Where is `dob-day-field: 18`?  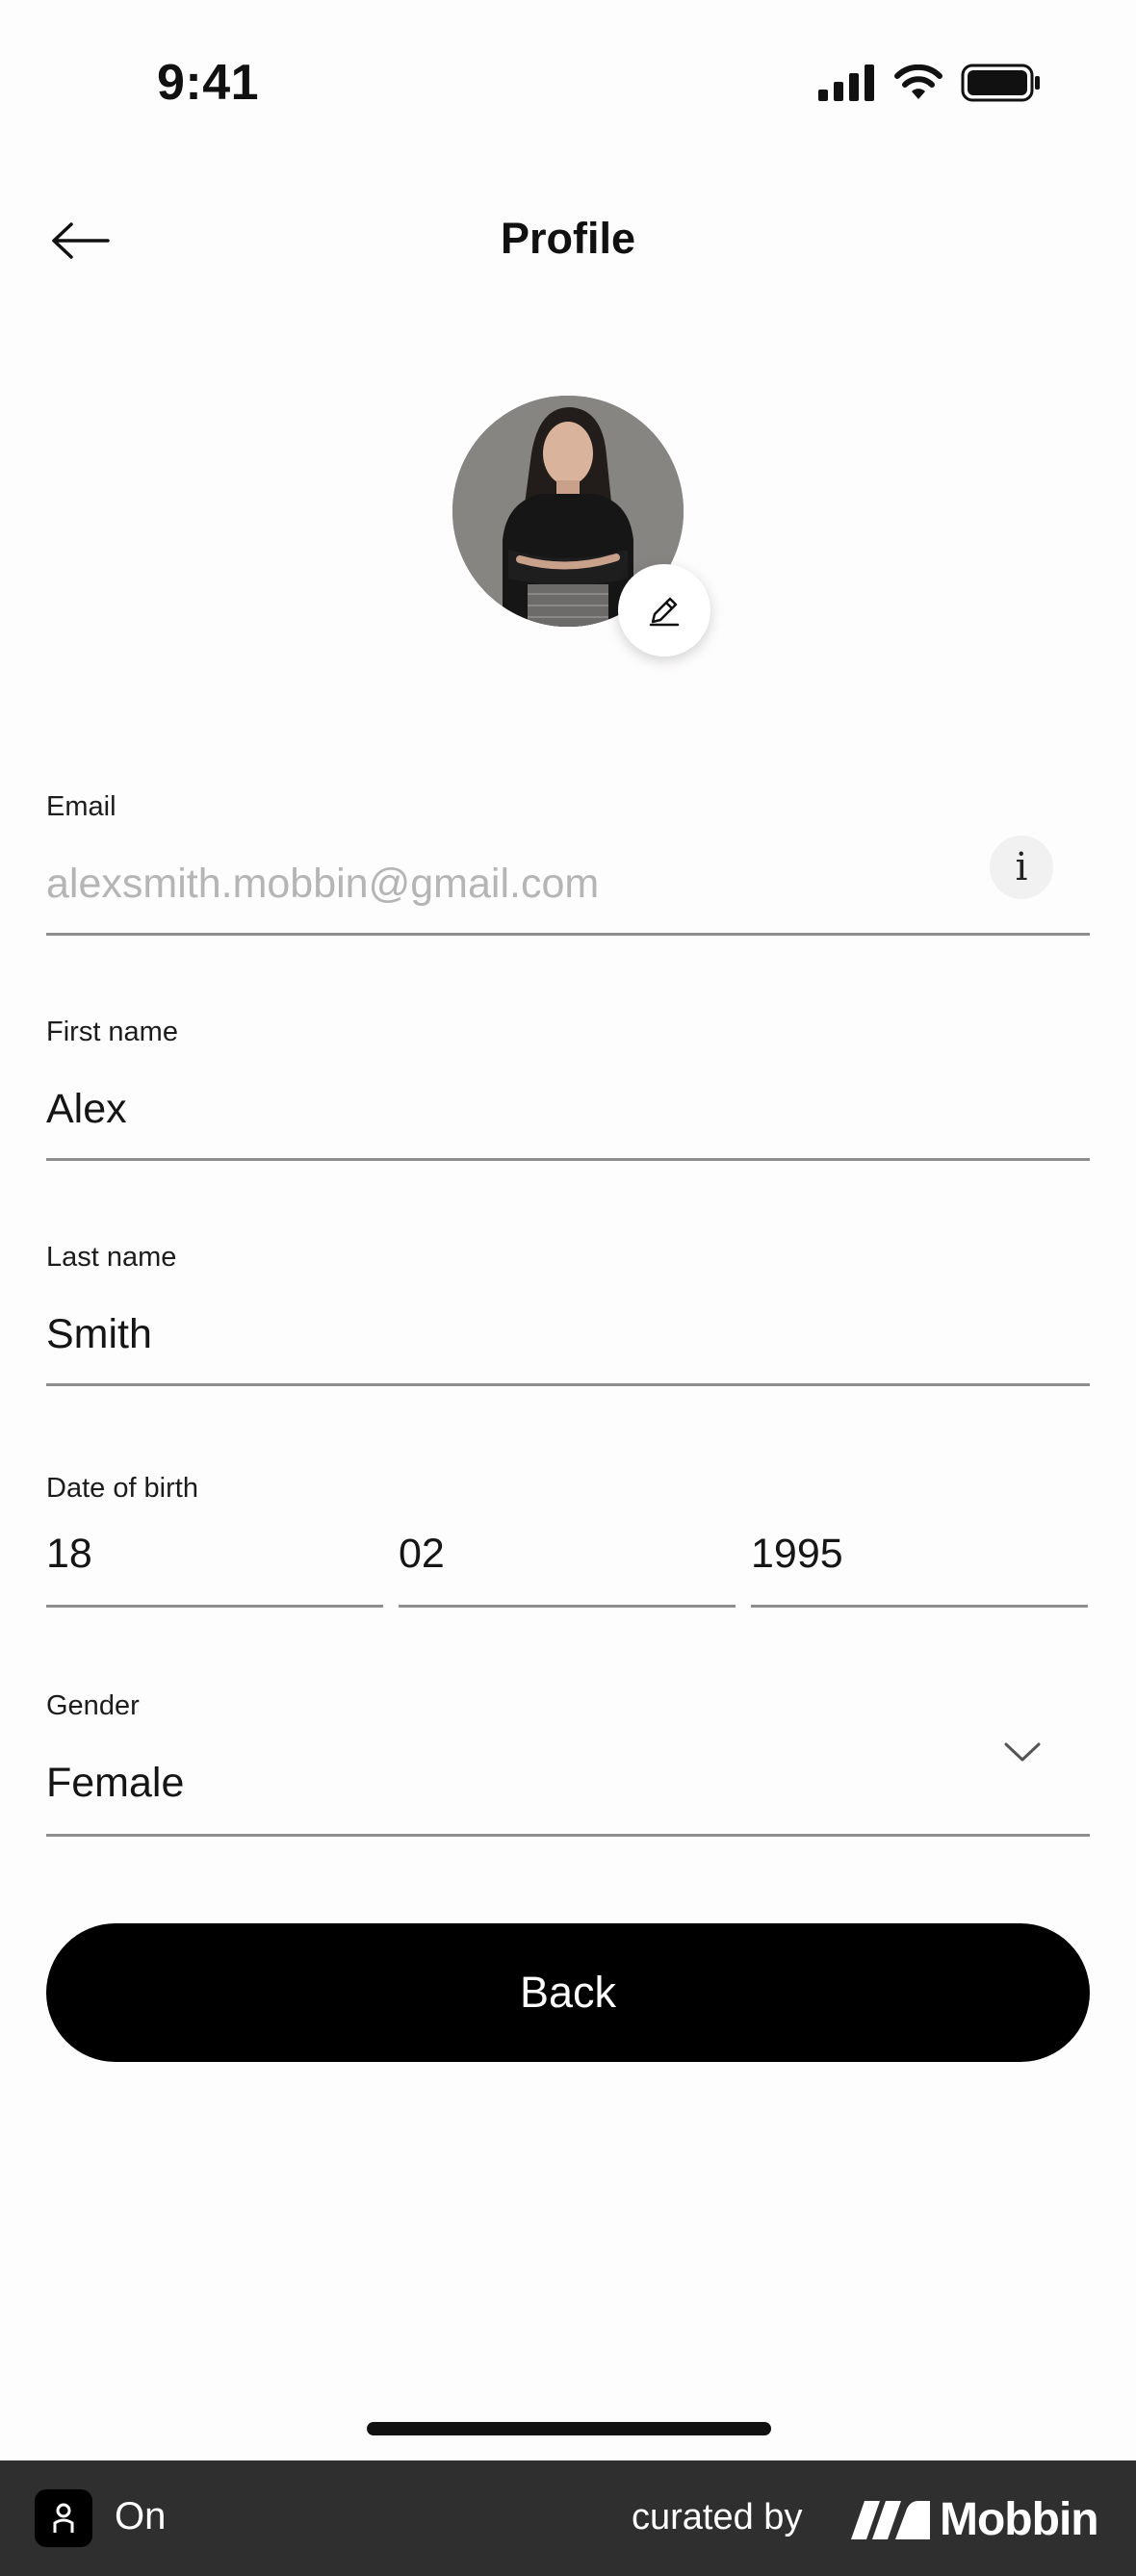 dob-day-field: 18 is located at coordinates (215, 1568).